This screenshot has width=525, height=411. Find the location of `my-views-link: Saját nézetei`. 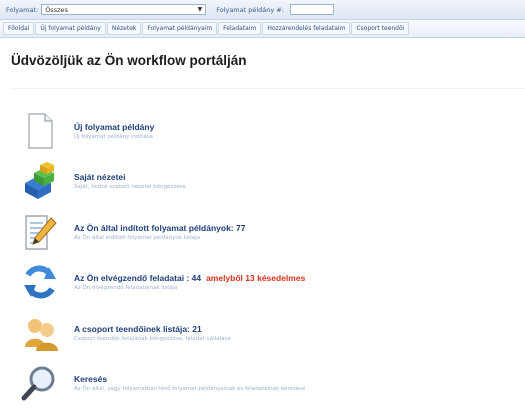

my-views-link: Saját nézetei is located at coordinates (130, 177).